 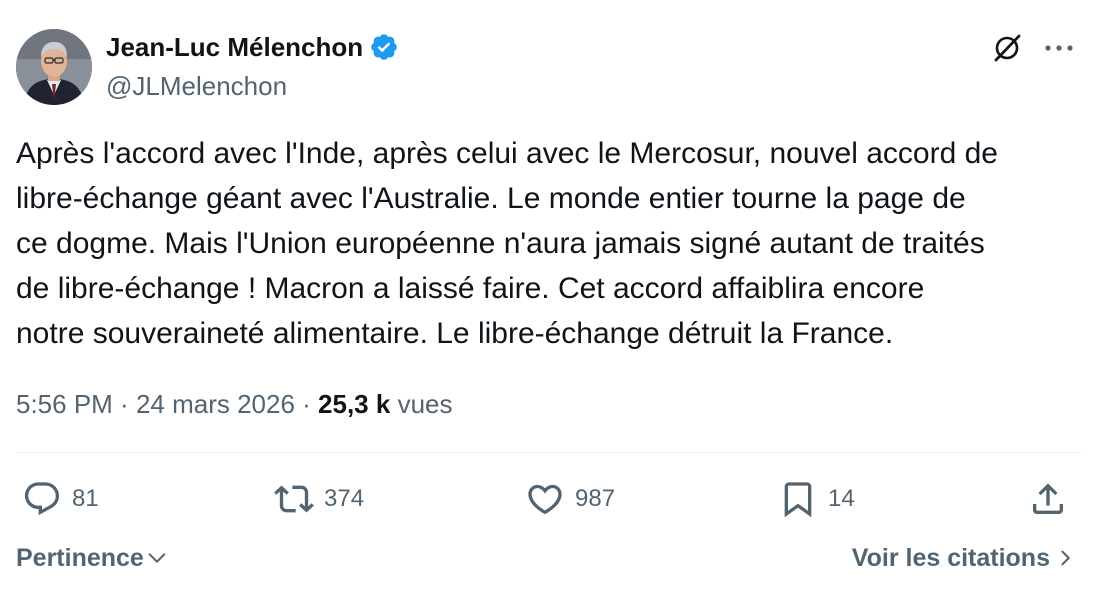 I want to click on grok-icon, so click(x=1007, y=48).